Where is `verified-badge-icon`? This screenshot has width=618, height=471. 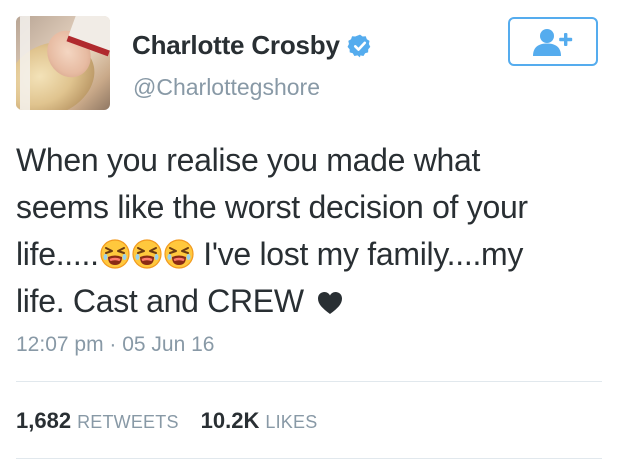
verified-badge-icon is located at coordinates (359, 45).